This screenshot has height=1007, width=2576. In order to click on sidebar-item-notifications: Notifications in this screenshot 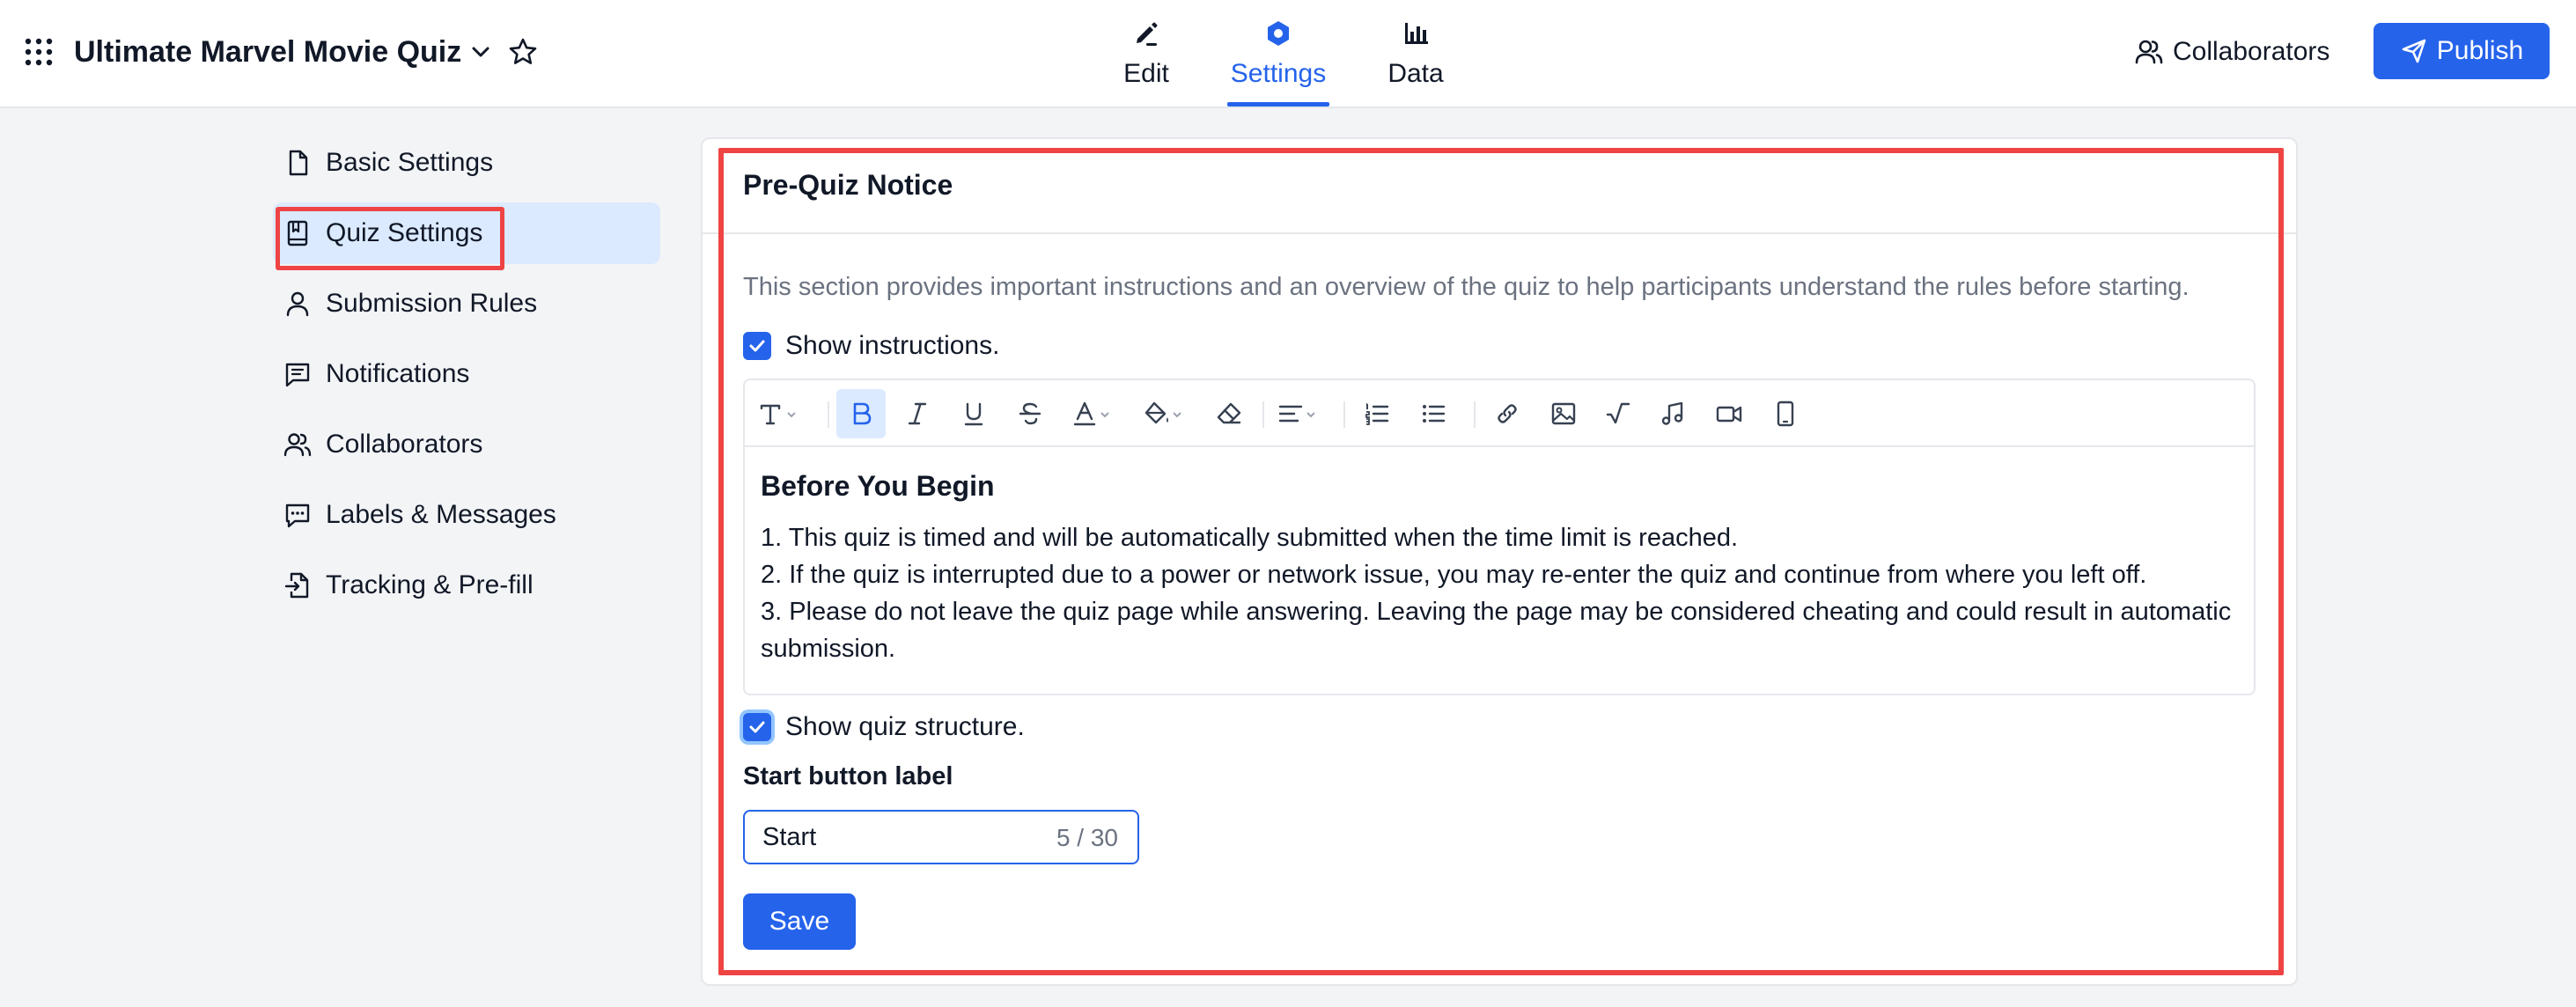, I will do `click(467, 374)`.